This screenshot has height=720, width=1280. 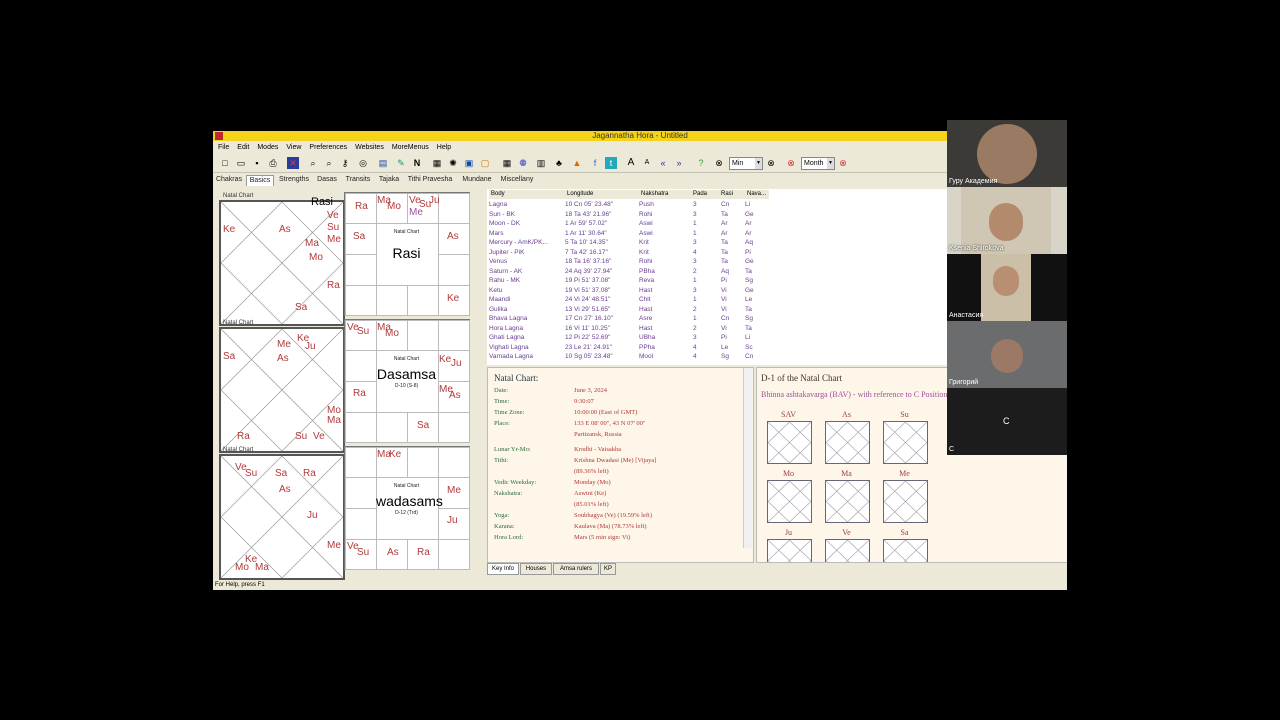 I want to click on open-folder-icon: ▭, so click(x=241, y=163).